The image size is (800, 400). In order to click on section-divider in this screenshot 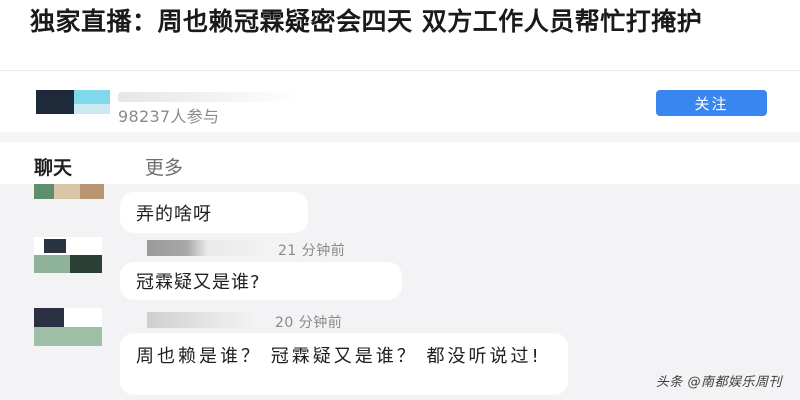, I will do `click(400, 137)`.